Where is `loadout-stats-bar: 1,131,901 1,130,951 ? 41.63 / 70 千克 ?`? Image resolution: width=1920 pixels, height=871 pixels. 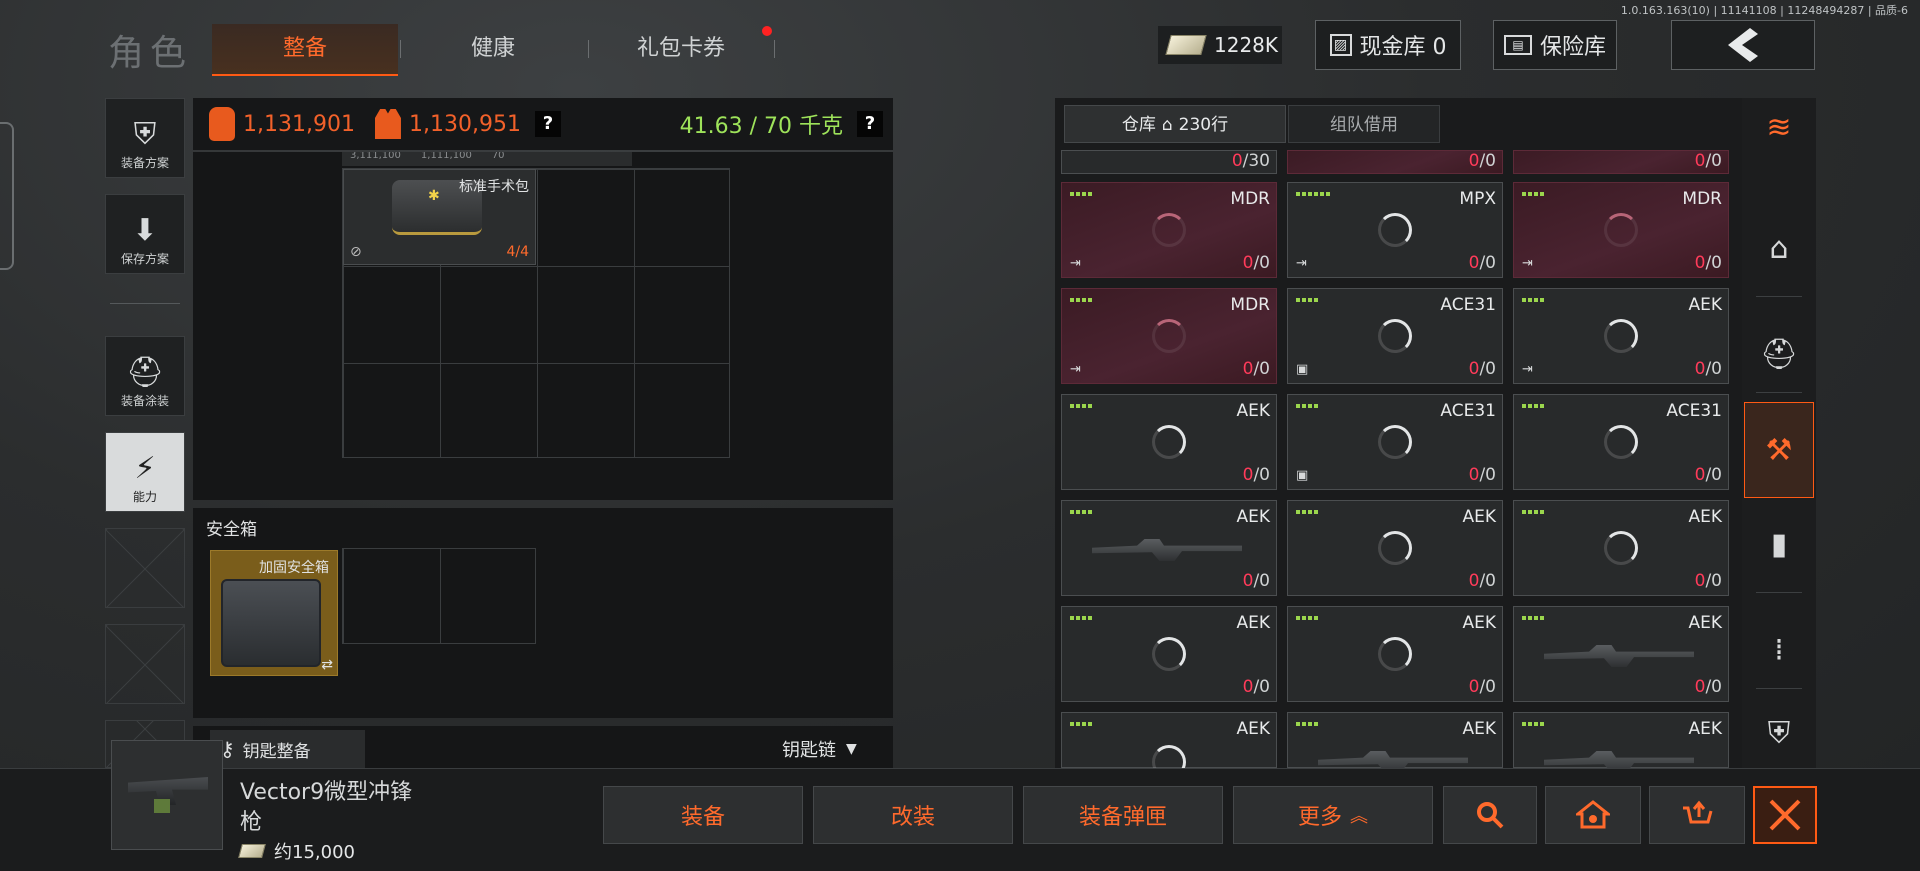
loadout-stats-bar: 1,131,901 1,130,951 ? 41.63 / 70 千克 ? is located at coordinates (543, 124).